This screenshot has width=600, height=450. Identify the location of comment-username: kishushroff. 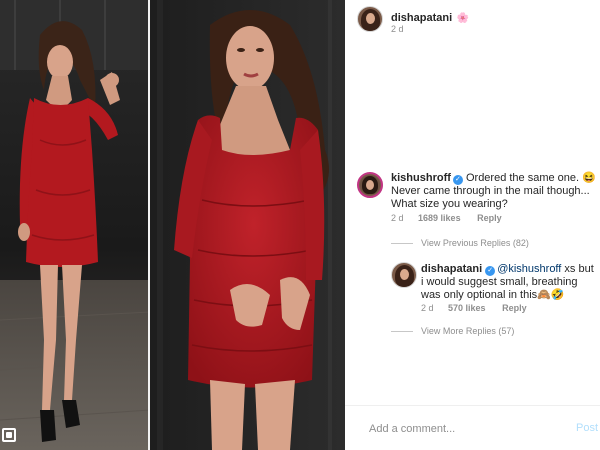
(421, 178).